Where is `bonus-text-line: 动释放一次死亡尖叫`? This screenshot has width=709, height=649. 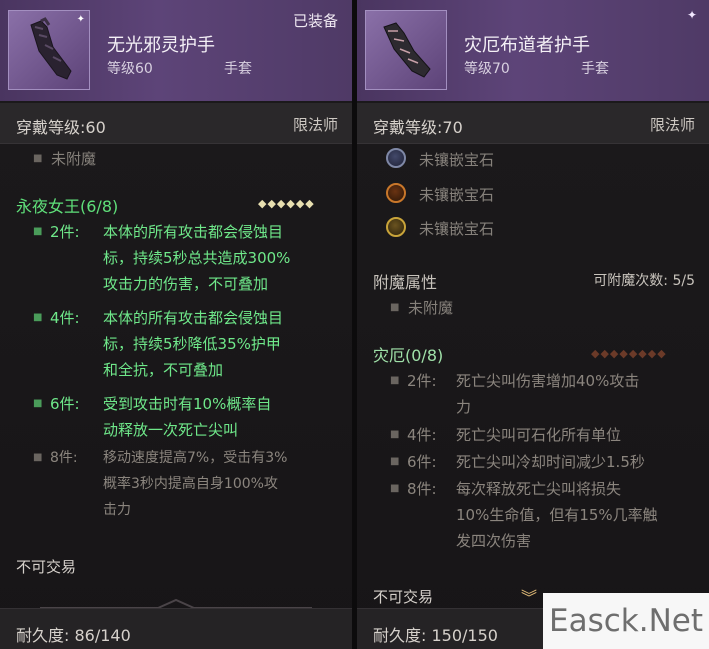
bonus-text-line: 动释放一次死亡尖叫 is located at coordinates (171, 430).